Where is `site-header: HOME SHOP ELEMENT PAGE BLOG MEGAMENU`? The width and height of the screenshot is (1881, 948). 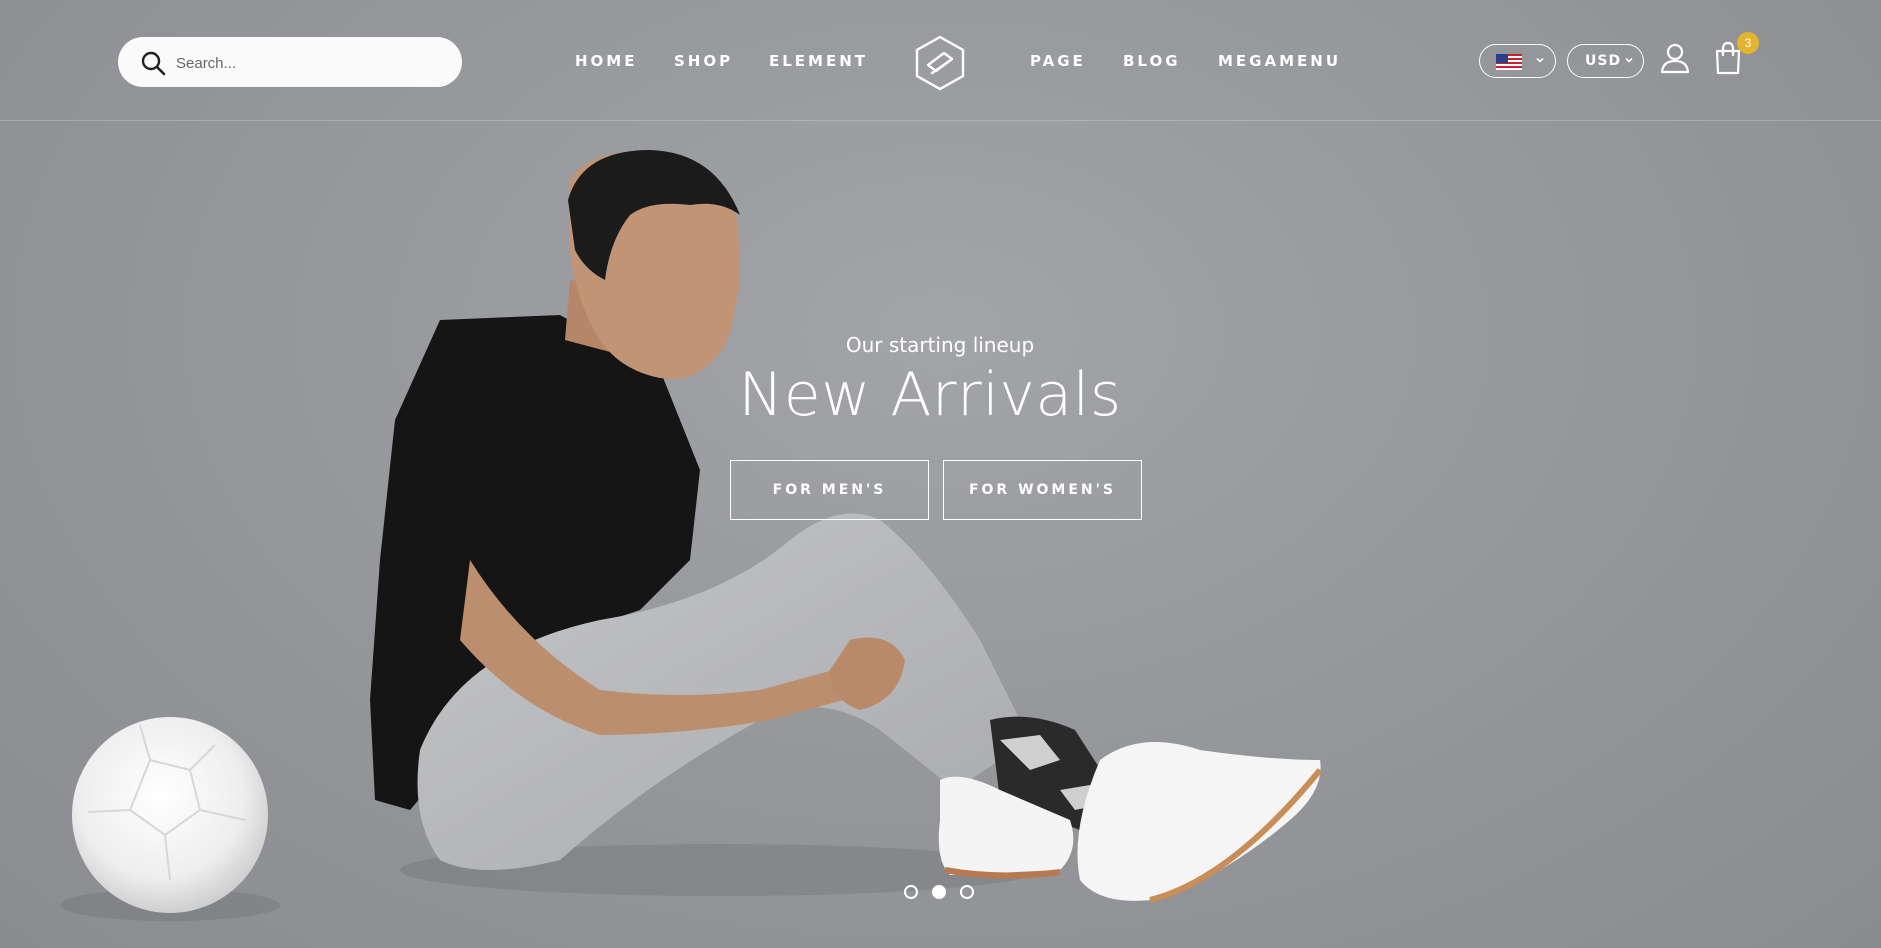
site-header: HOME SHOP ELEMENT PAGE BLOG MEGAMENU is located at coordinates (940, 60).